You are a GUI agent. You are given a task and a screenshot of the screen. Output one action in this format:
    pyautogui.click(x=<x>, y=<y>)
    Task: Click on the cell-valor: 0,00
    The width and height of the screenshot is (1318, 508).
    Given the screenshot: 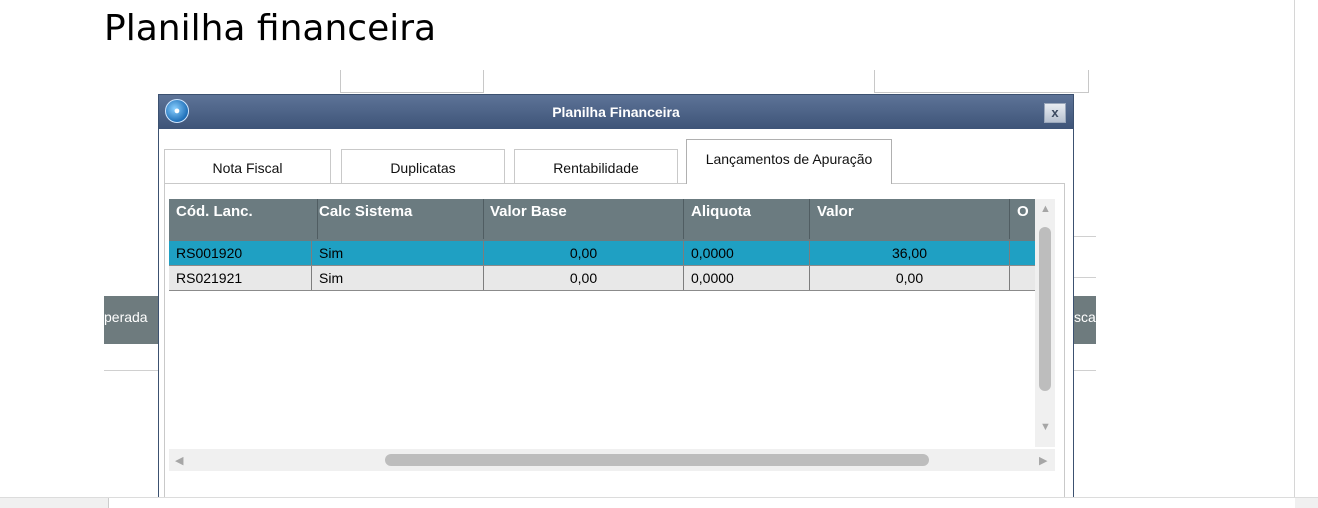 What is the action you would take?
    pyautogui.click(x=910, y=278)
    